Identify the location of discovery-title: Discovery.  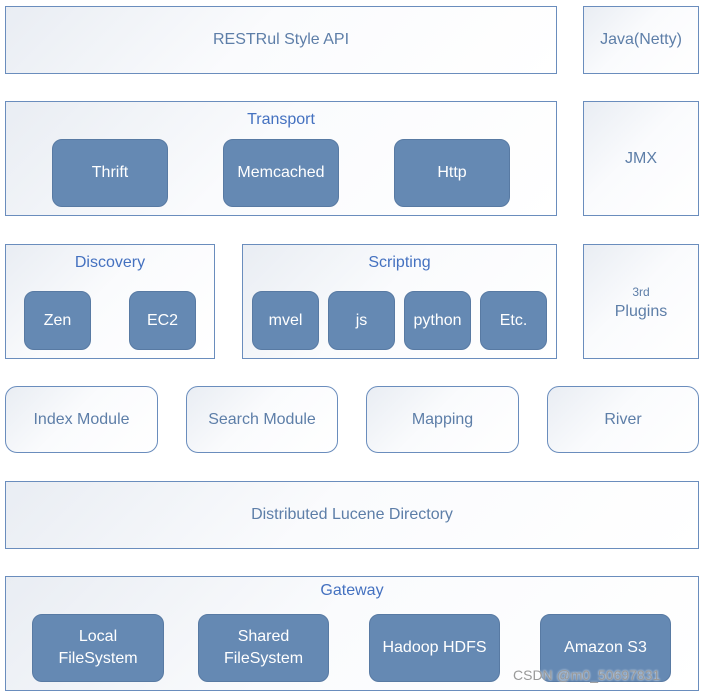
(110, 262).